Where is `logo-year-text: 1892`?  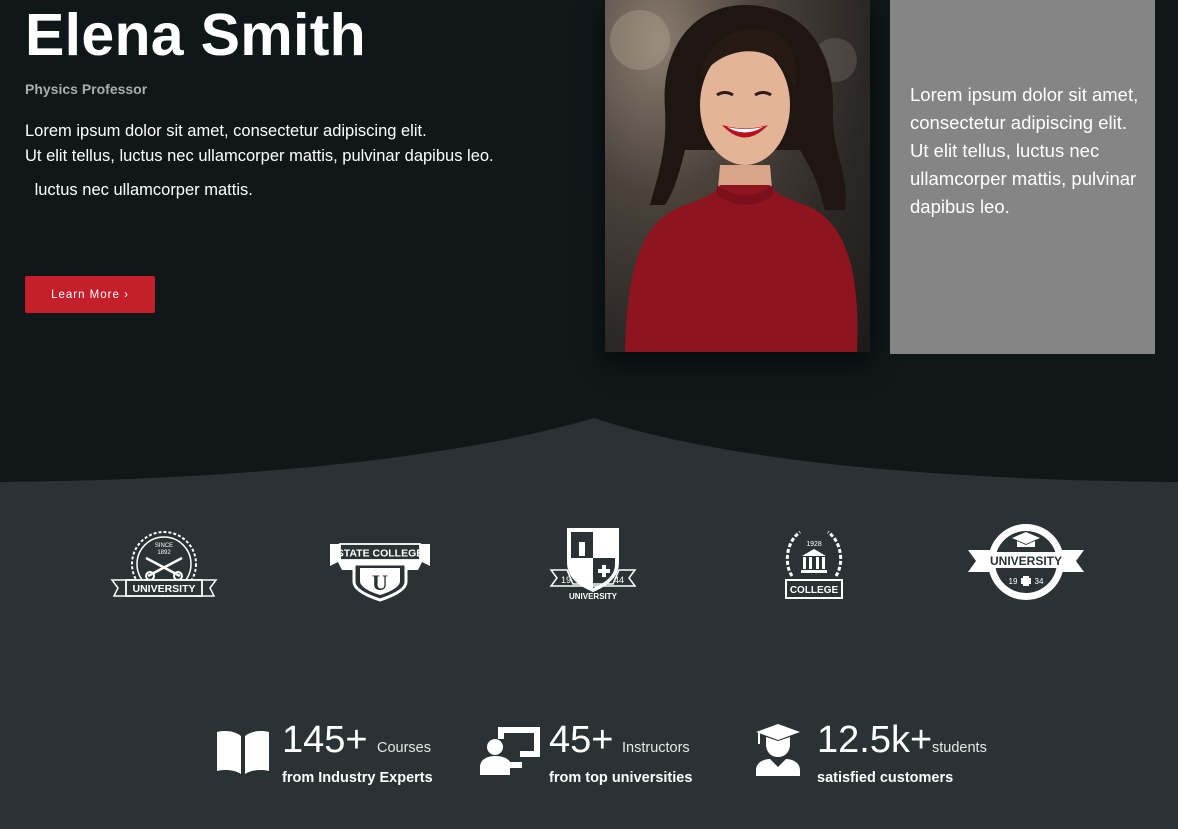
logo-year-text: 1892 is located at coordinates (164, 553).